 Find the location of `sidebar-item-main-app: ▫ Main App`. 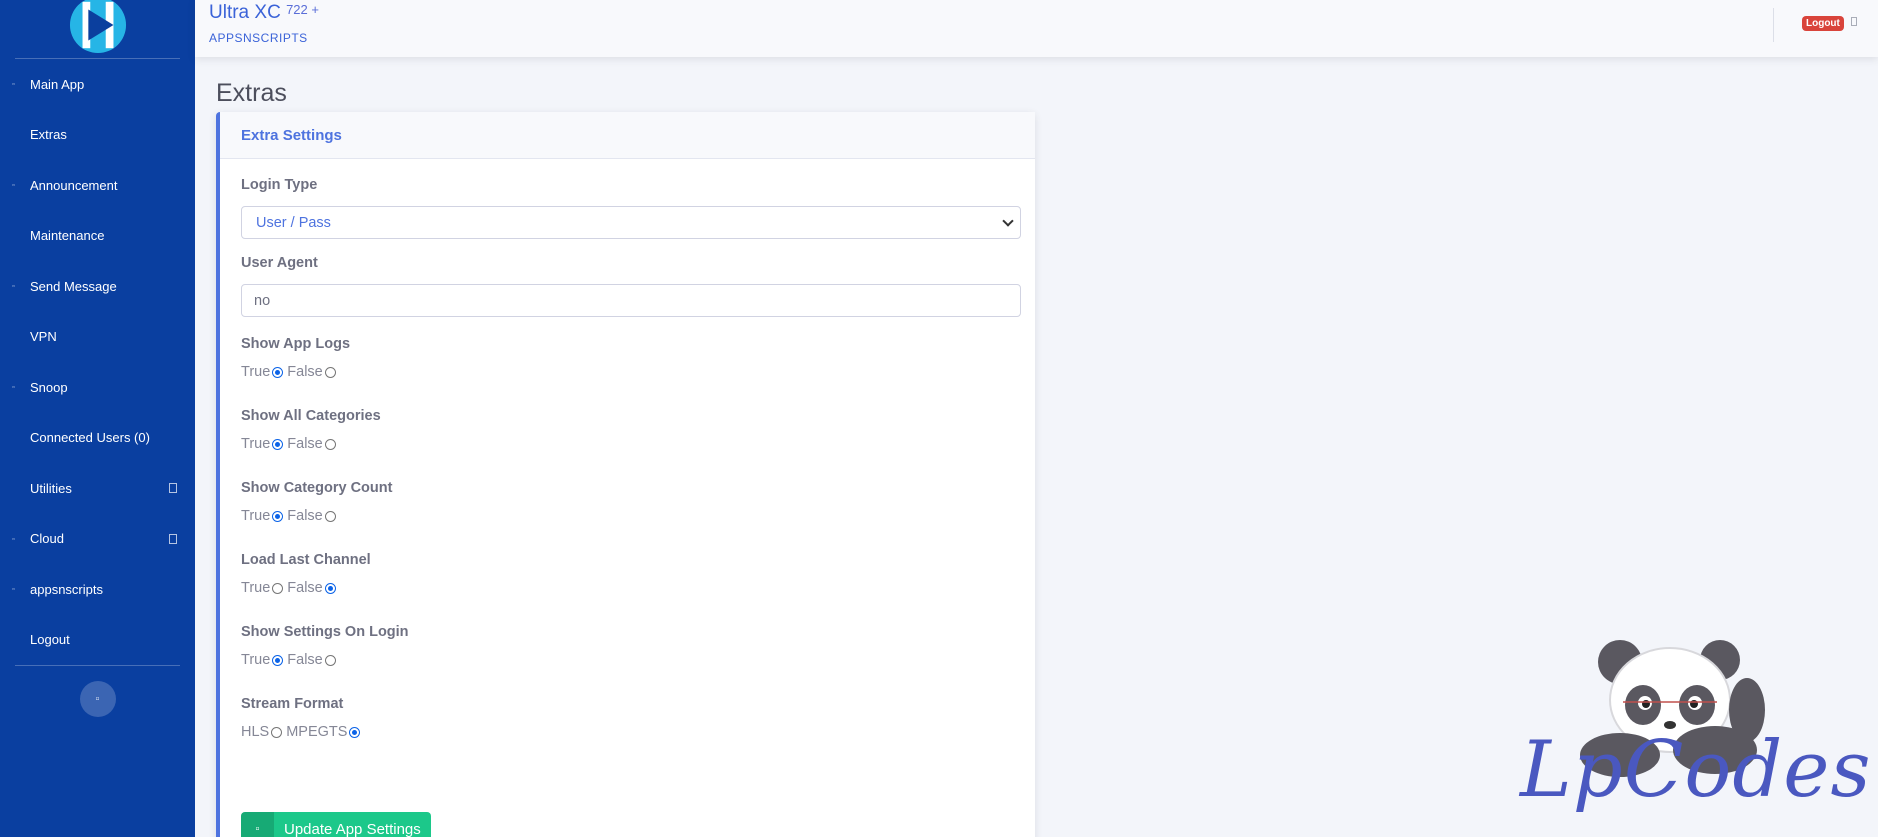

sidebar-item-main-app: ▫ Main App is located at coordinates (97, 84).